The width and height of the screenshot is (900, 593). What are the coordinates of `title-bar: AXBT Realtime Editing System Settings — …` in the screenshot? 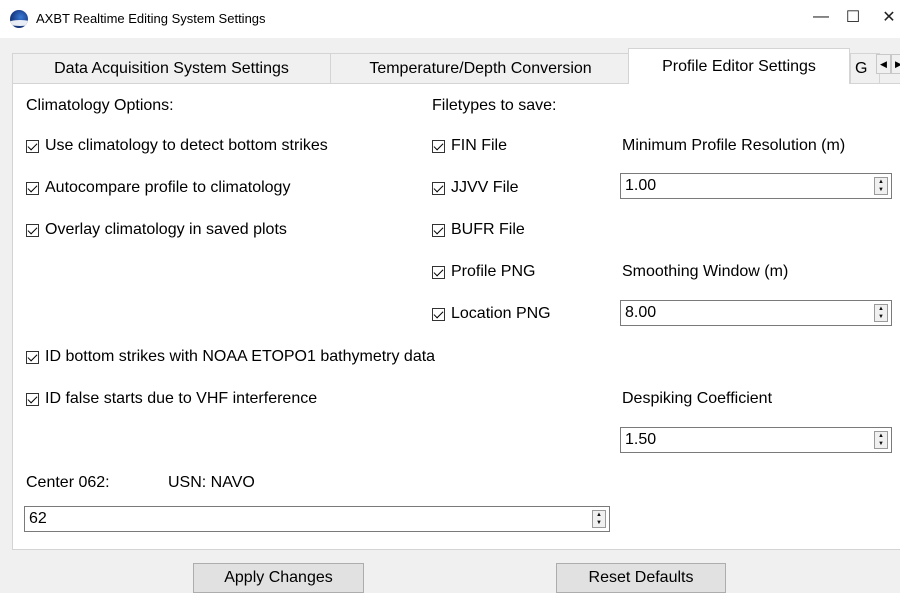 It's located at (450, 19).